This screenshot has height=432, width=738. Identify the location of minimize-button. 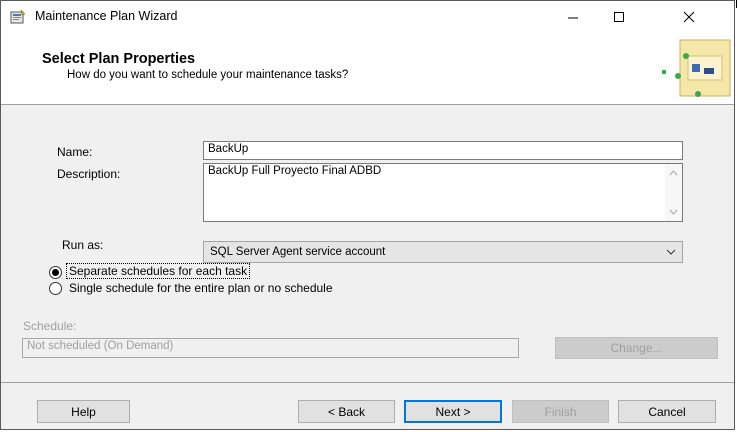
(573, 16).